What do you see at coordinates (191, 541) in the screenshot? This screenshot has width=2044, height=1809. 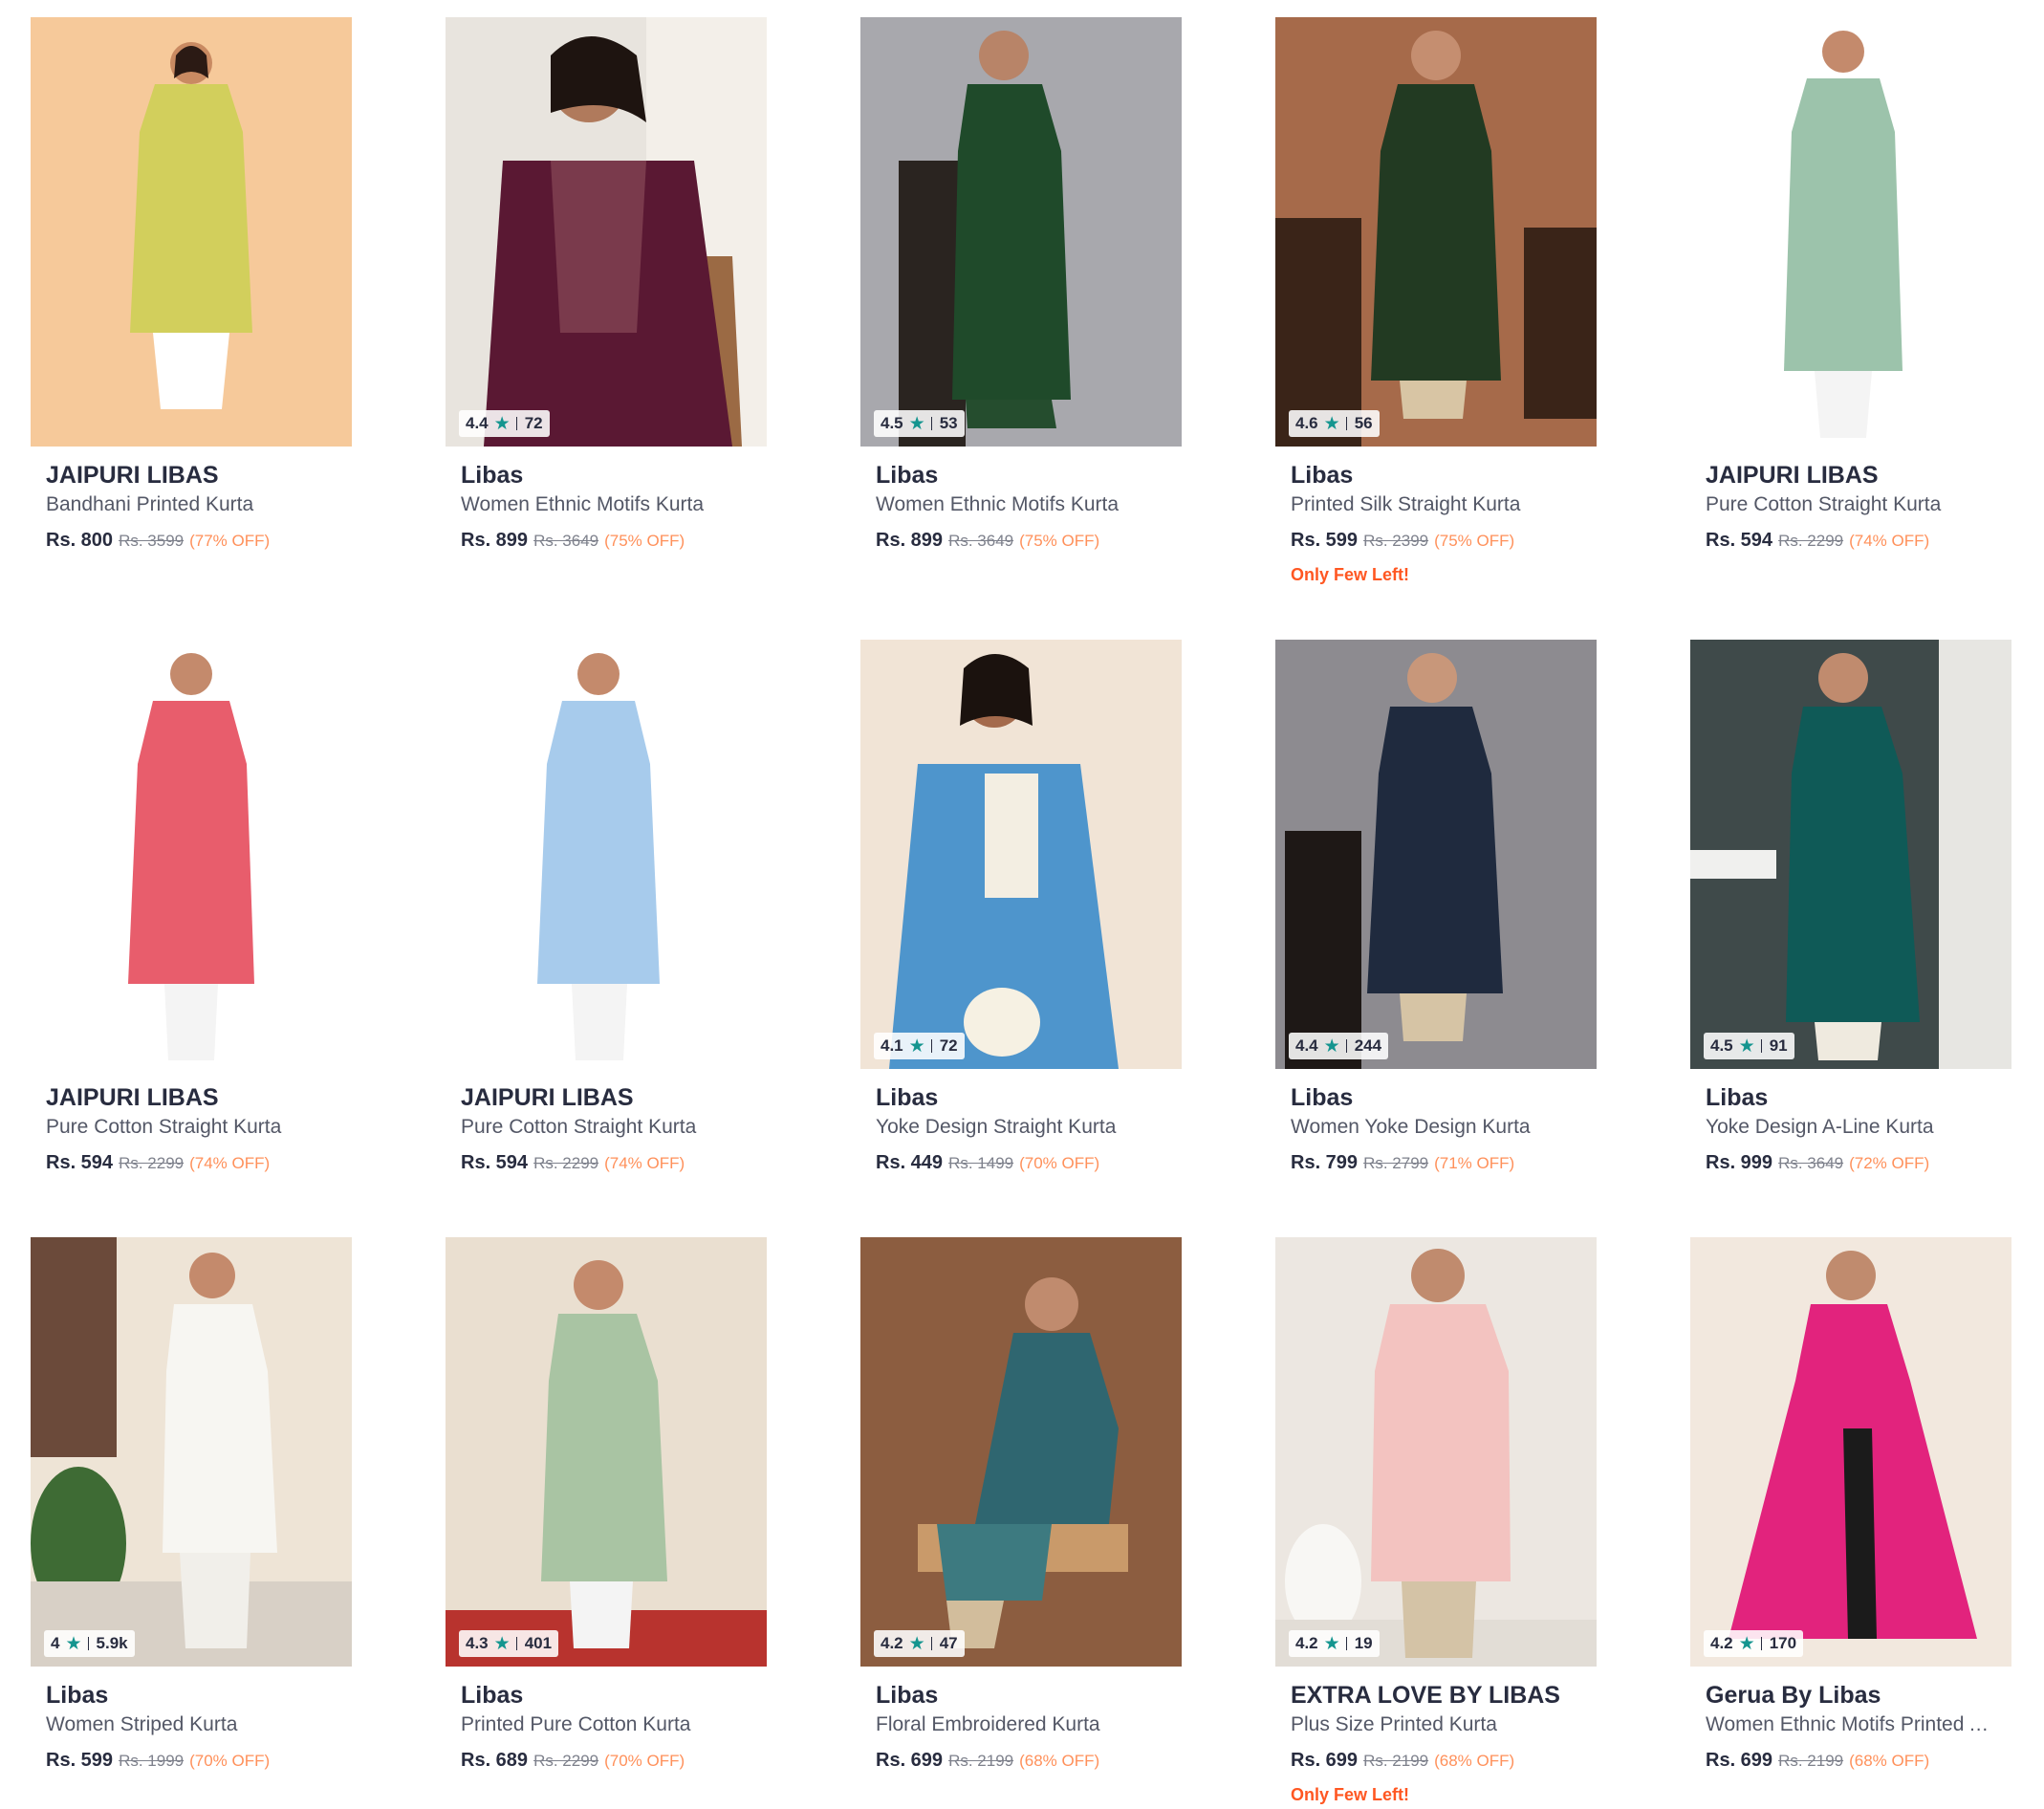 I see `price-row: Rs. 800 Rs. 3599 (77% OFF)` at bounding box center [191, 541].